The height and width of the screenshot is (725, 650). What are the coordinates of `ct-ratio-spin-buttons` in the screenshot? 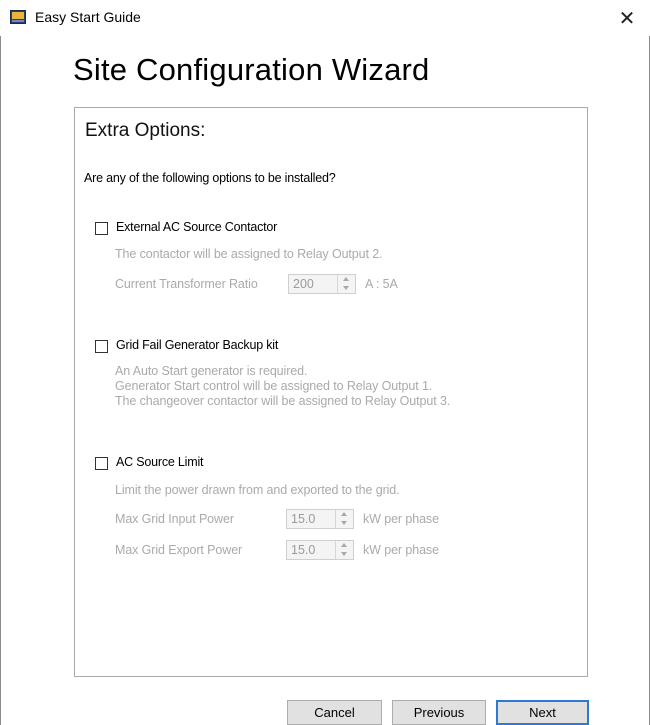 It's located at (346, 284).